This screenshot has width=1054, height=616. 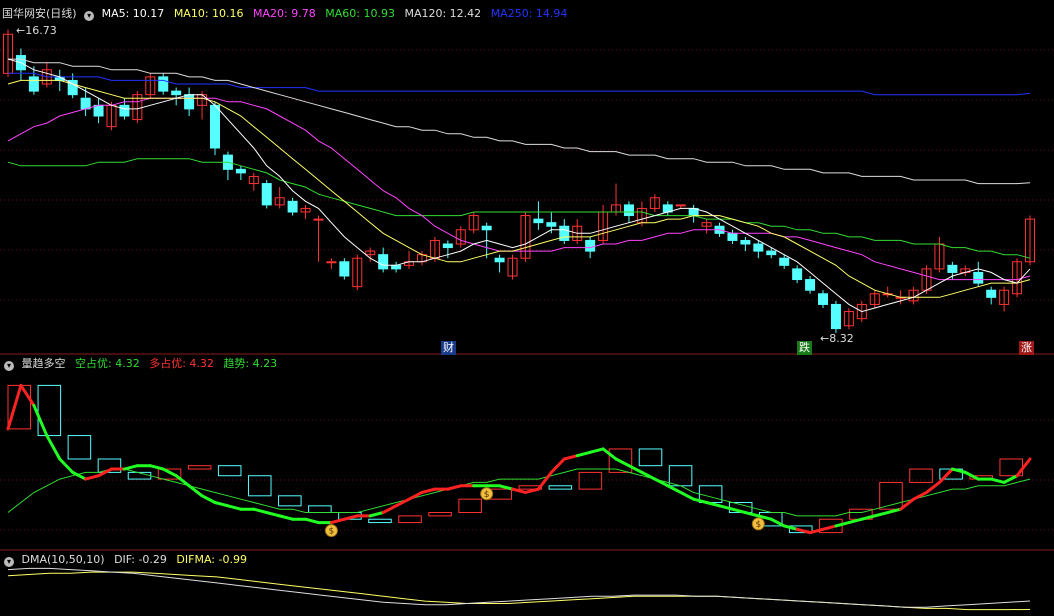 What do you see at coordinates (208, 13) in the screenshot?
I see `ma10-label: MA10: 10.16` at bounding box center [208, 13].